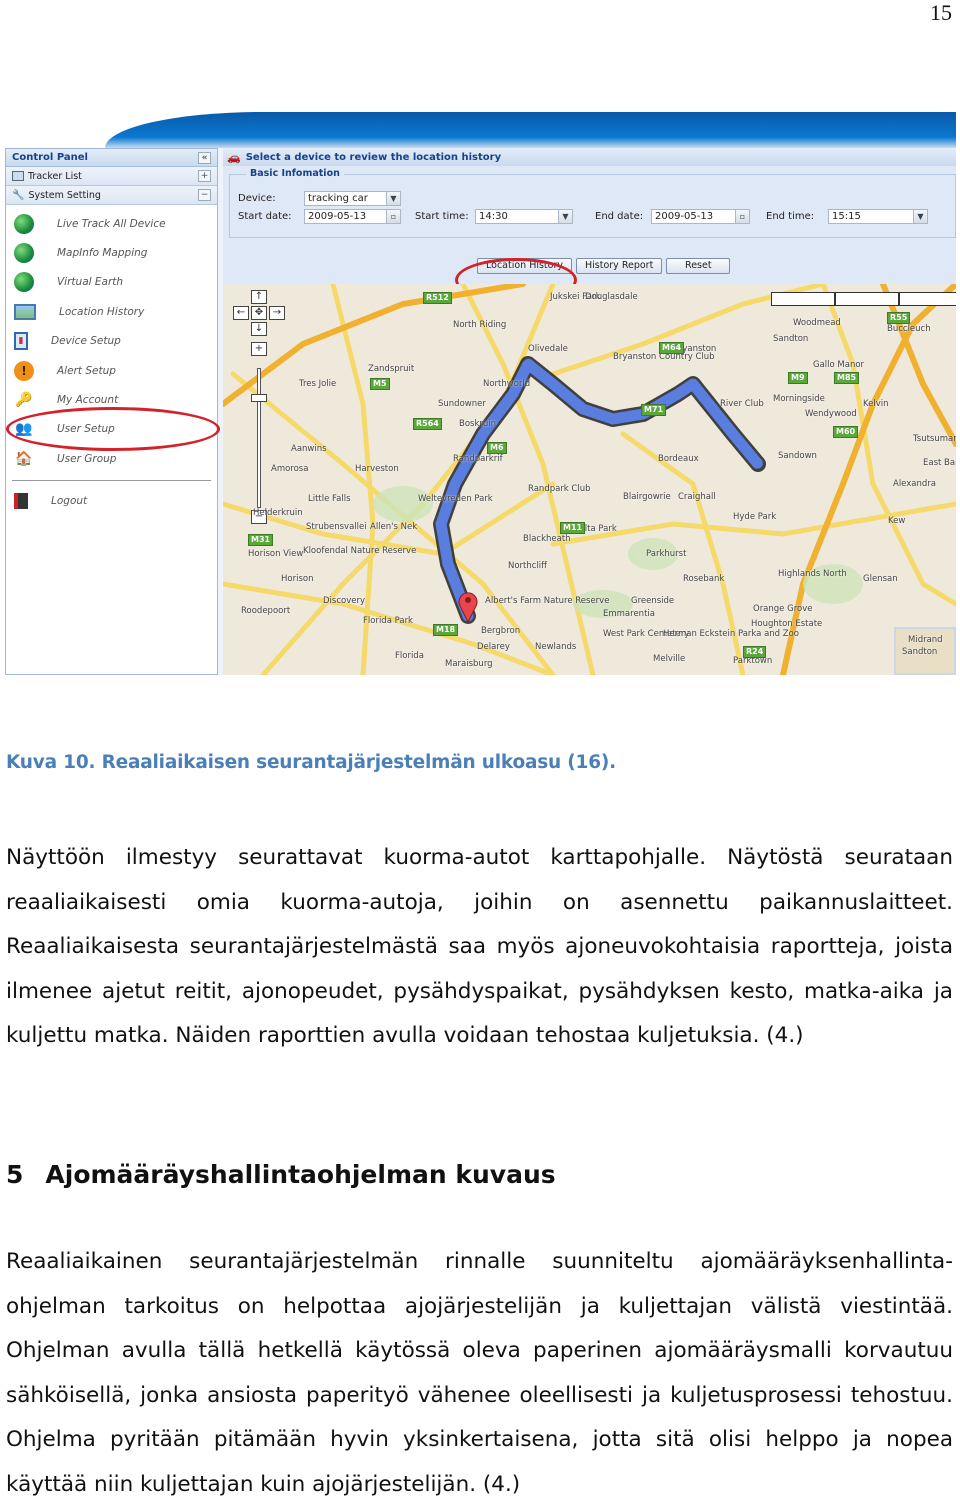 The height and width of the screenshot is (1507, 960). Describe the element at coordinates (619, 216) in the screenshot. I see `end-date-label: End date:` at that location.